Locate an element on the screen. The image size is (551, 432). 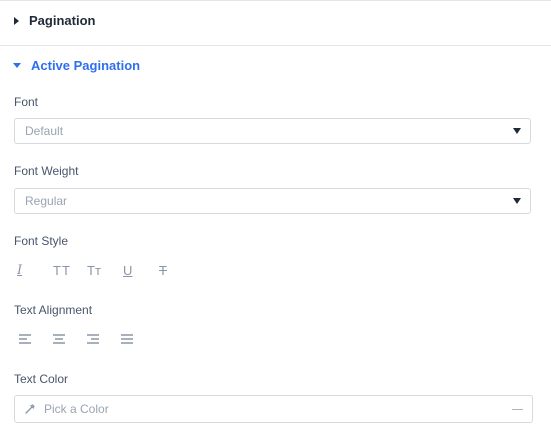
text-alignment-label: Text Alignment is located at coordinates (53, 310).